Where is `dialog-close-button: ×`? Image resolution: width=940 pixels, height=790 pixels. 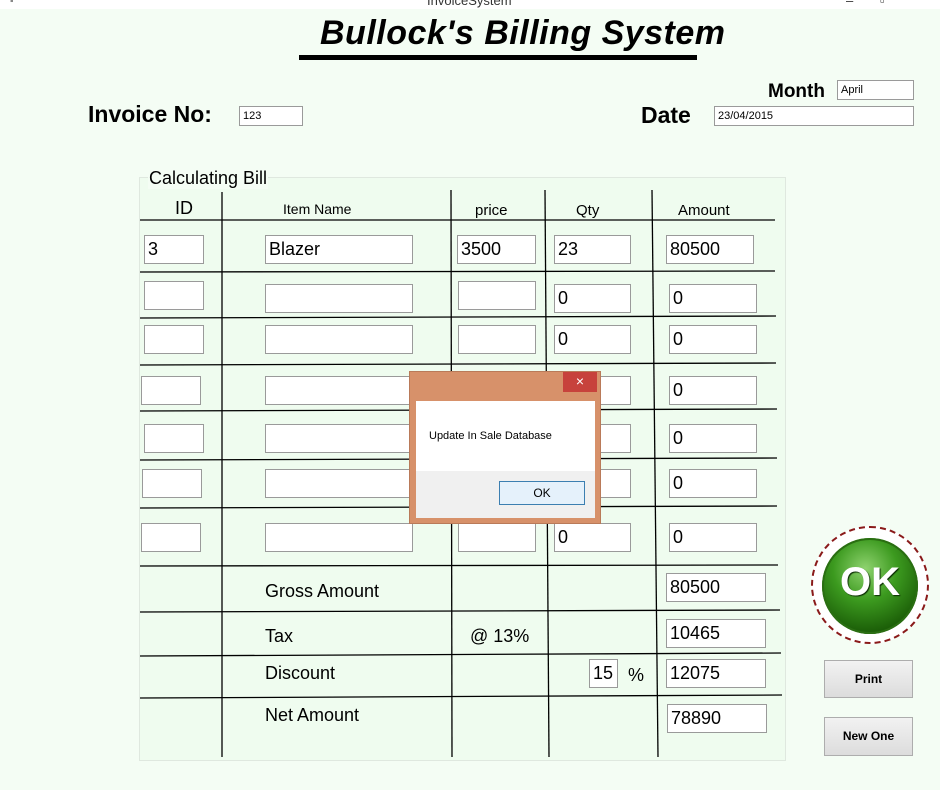 dialog-close-button: × is located at coordinates (580, 382).